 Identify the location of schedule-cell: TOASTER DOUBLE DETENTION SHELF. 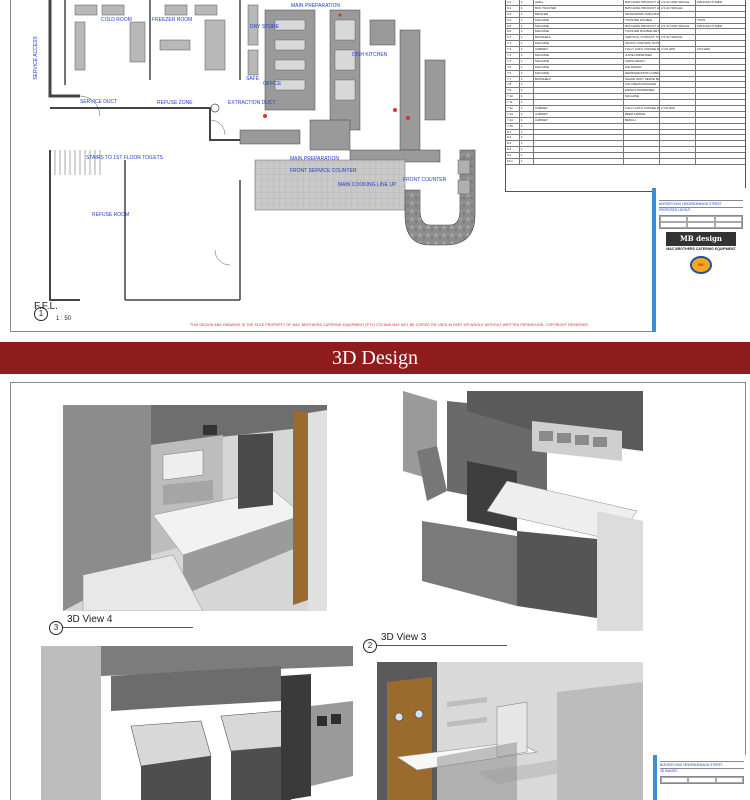
(642, 32).